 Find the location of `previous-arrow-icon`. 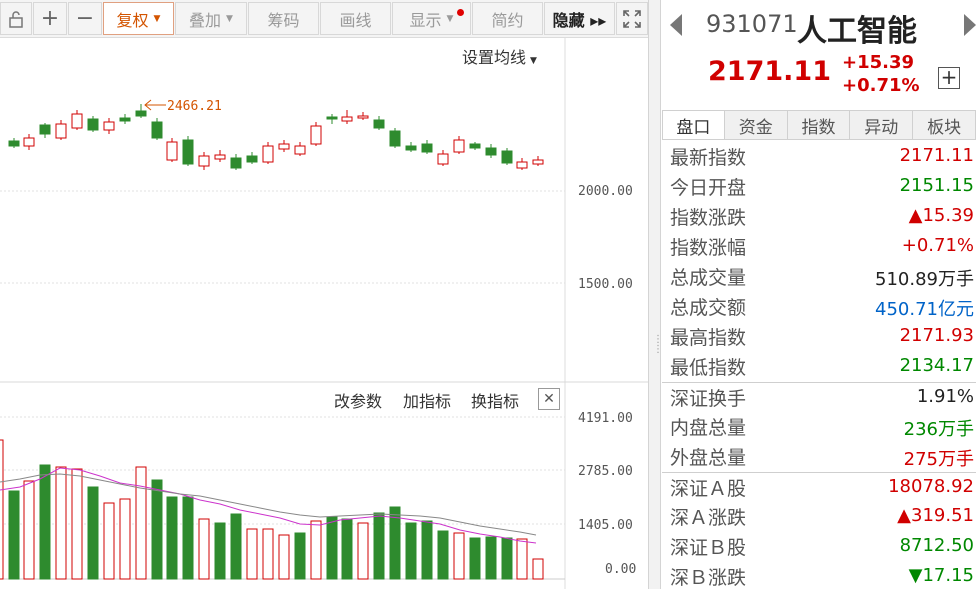

previous-arrow-icon is located at coordinates (676, 25).